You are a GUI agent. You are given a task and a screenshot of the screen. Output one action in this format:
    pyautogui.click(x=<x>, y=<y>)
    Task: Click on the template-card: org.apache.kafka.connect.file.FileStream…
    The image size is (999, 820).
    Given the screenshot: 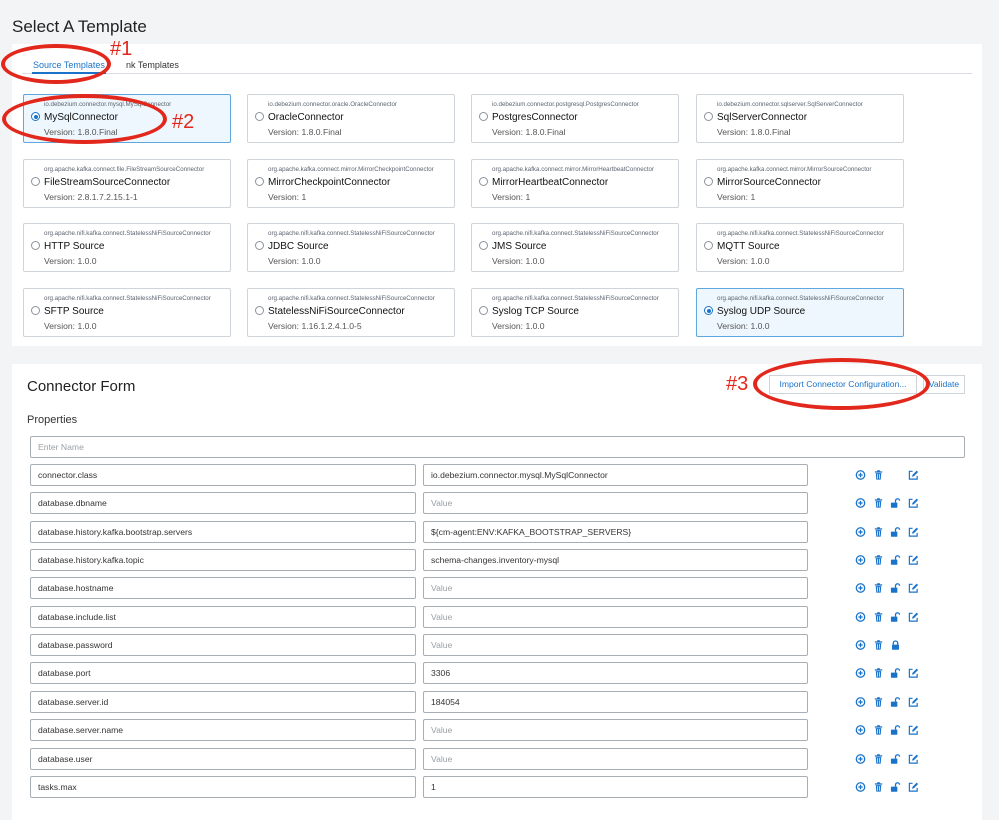 What is the action you would take?
    pyautogui.click(x=127, y=183)
    